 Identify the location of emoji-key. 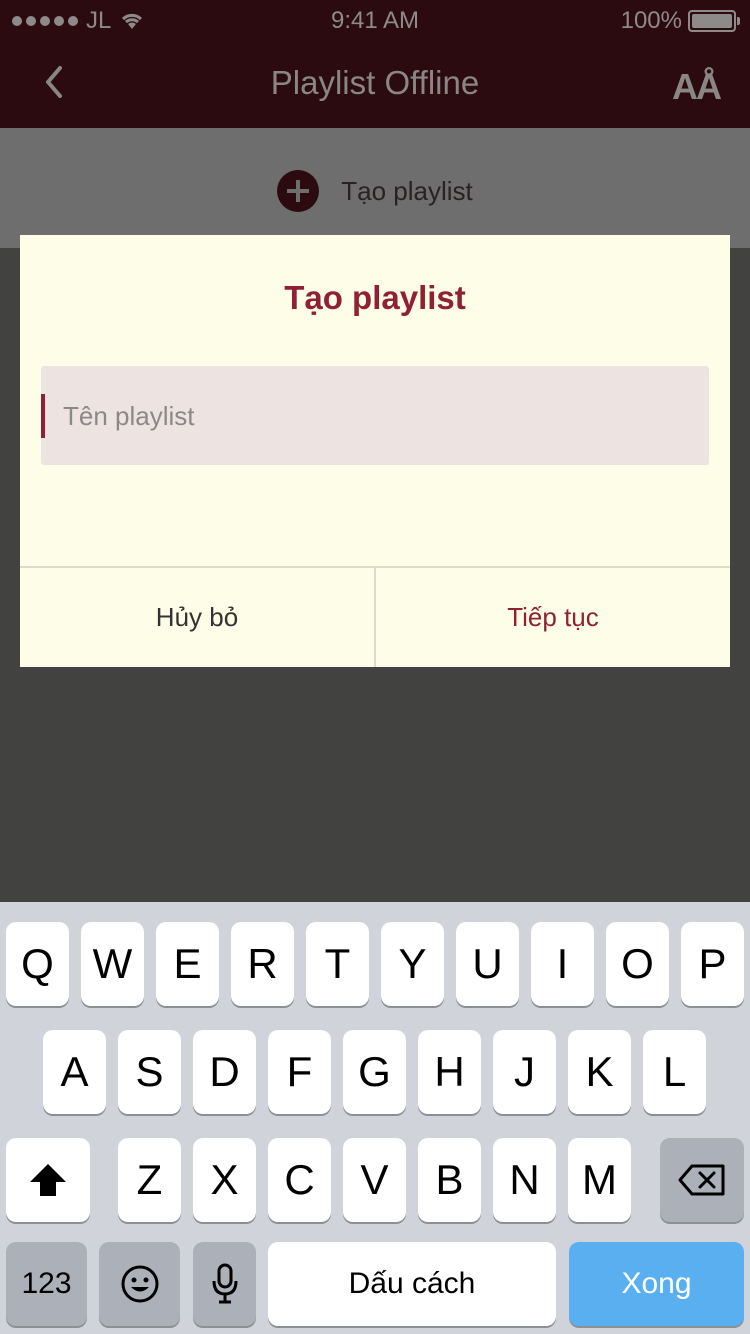
(139, 1284).